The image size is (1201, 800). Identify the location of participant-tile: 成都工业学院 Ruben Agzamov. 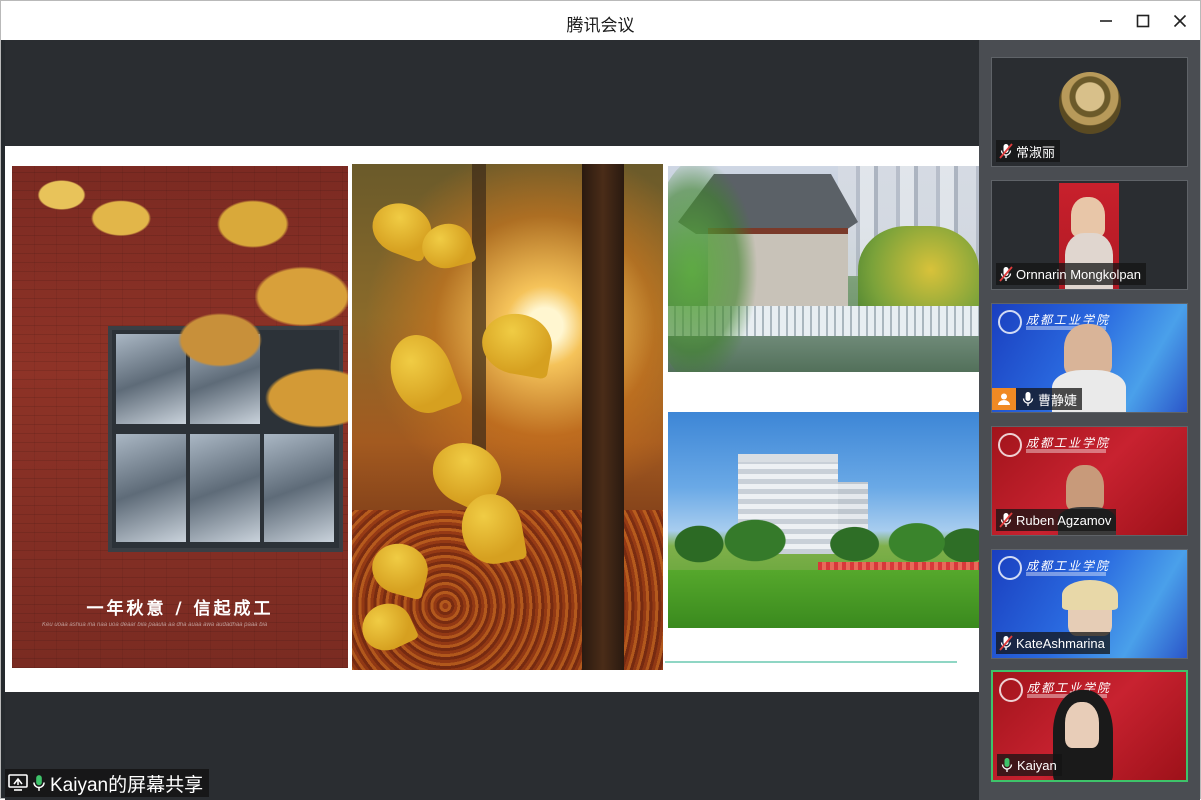
(1089, 481).